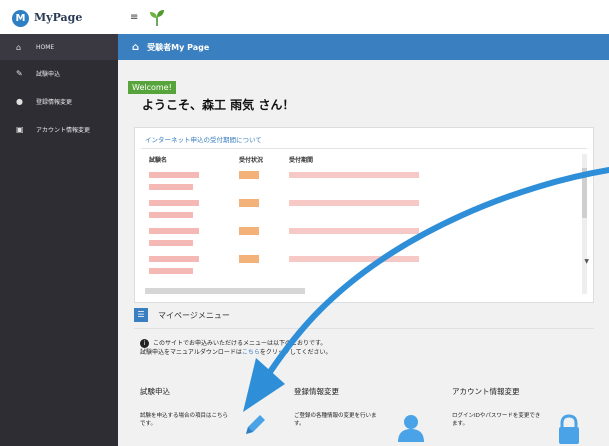  Describe the element at coordinates (184, 420) in the screenshot. I see `card-desc: 試験を申込する場合の項目はこちらです。` at that location.